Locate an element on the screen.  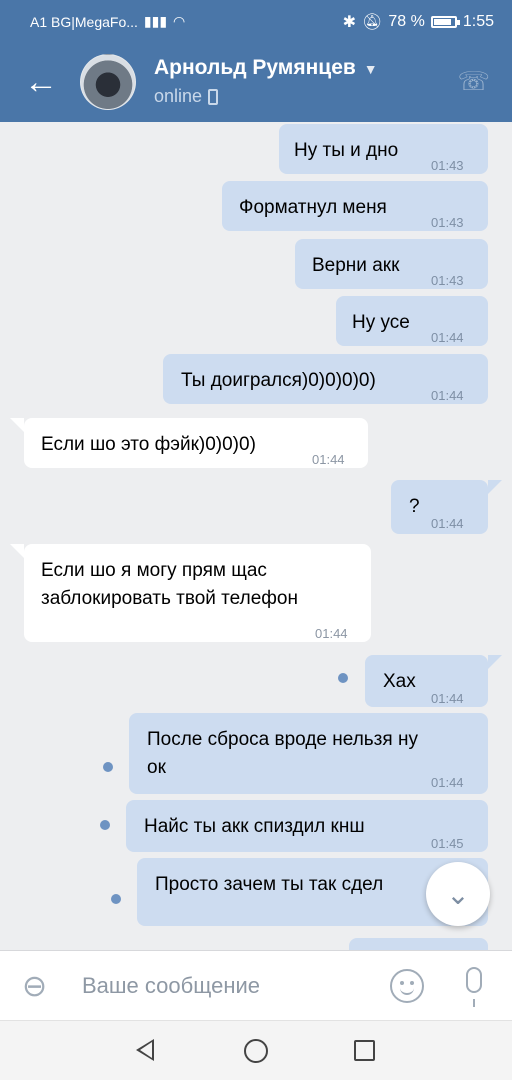
contact-status-row: online is located at coordinates (186, 96).